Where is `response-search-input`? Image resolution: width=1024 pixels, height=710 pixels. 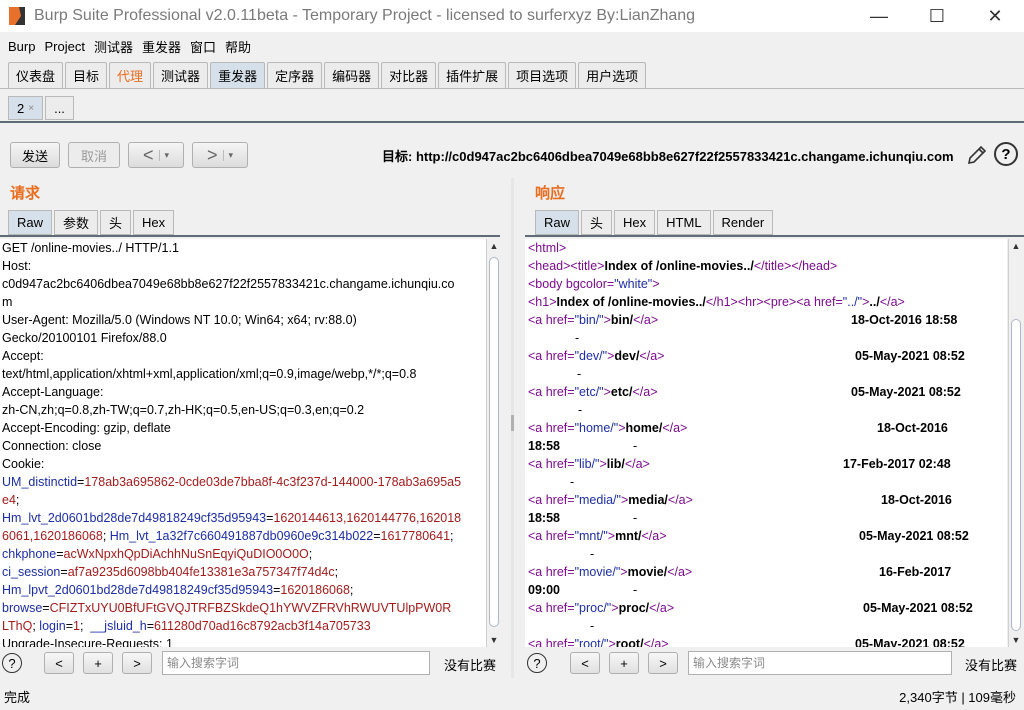 response-search-input is located at coordinates (820, 663).